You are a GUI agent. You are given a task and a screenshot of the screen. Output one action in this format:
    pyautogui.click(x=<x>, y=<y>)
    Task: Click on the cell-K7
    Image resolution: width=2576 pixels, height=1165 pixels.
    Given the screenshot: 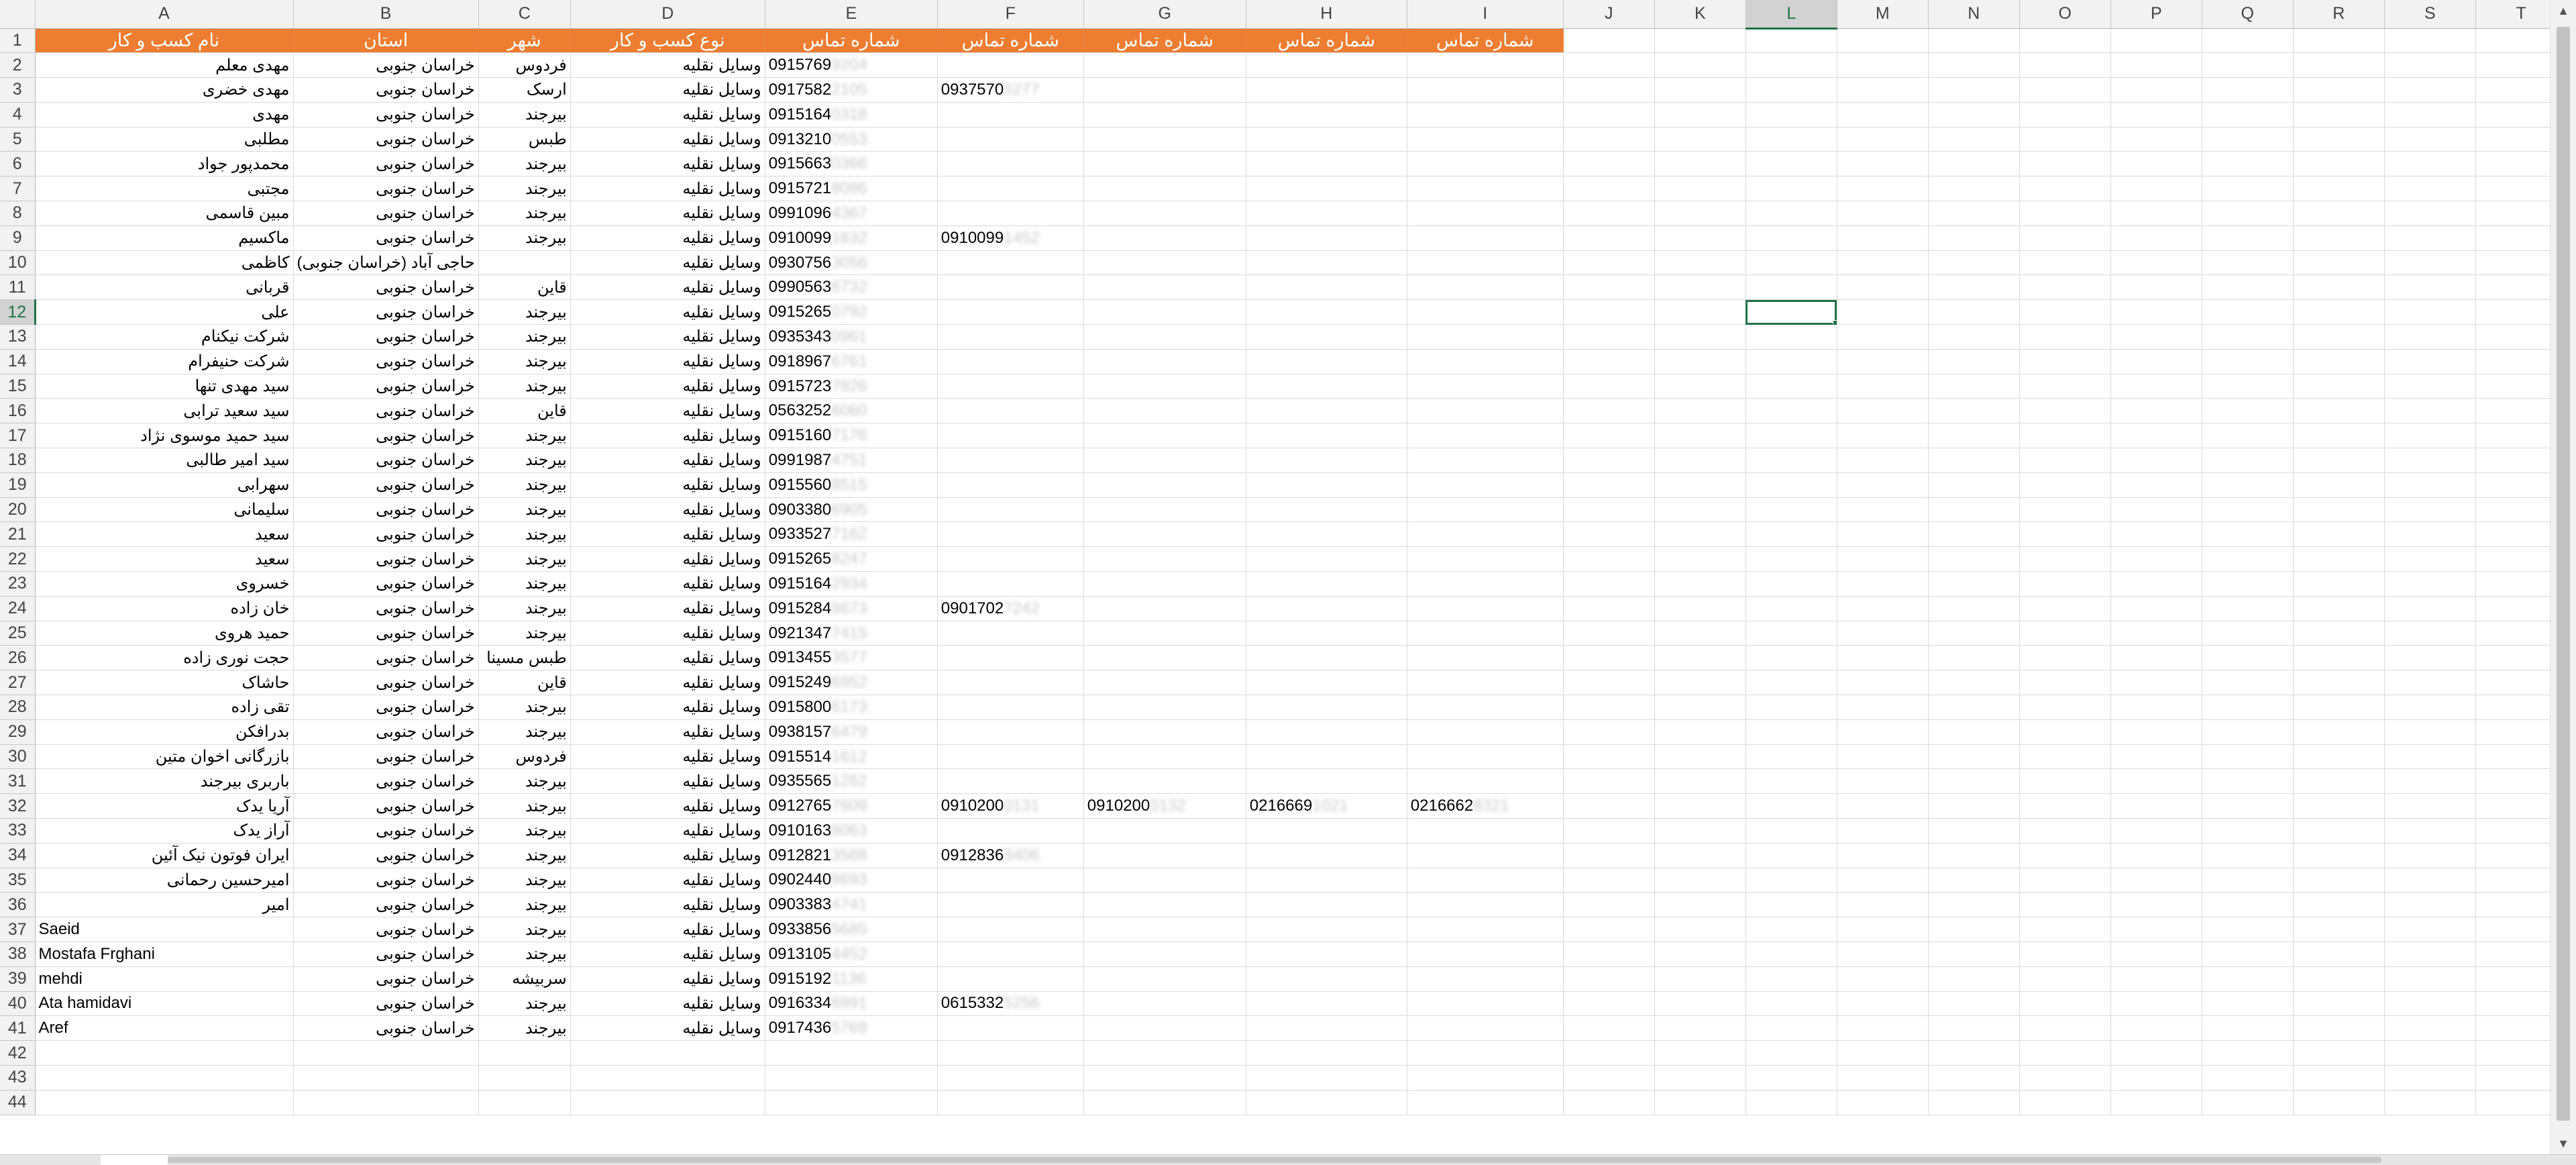 What is the action you would take?
    pyautogui.click(x=1700, y=189)
    